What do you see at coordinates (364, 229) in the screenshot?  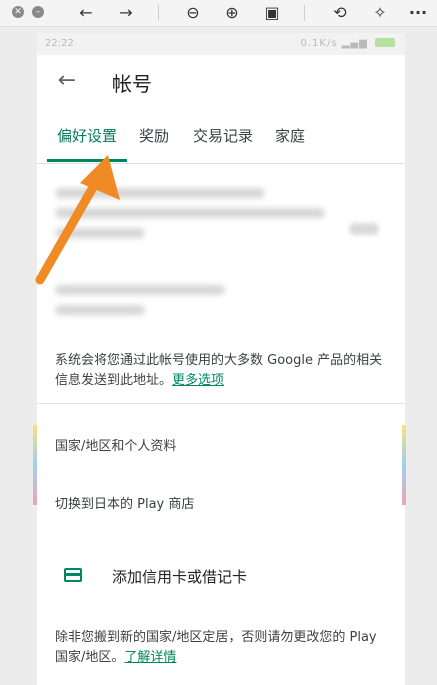 I see `redacted-toggle` at bounding box center [364, 229].